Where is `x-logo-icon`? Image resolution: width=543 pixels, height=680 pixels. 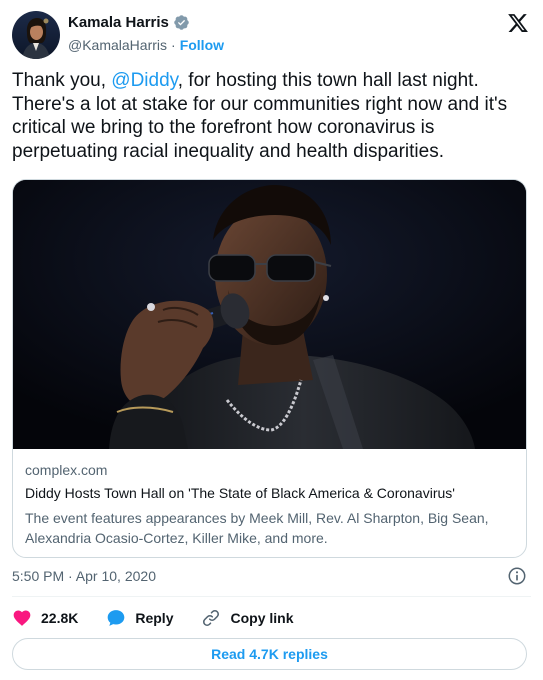 x-logo-icon is located at coordinates (518, 23).